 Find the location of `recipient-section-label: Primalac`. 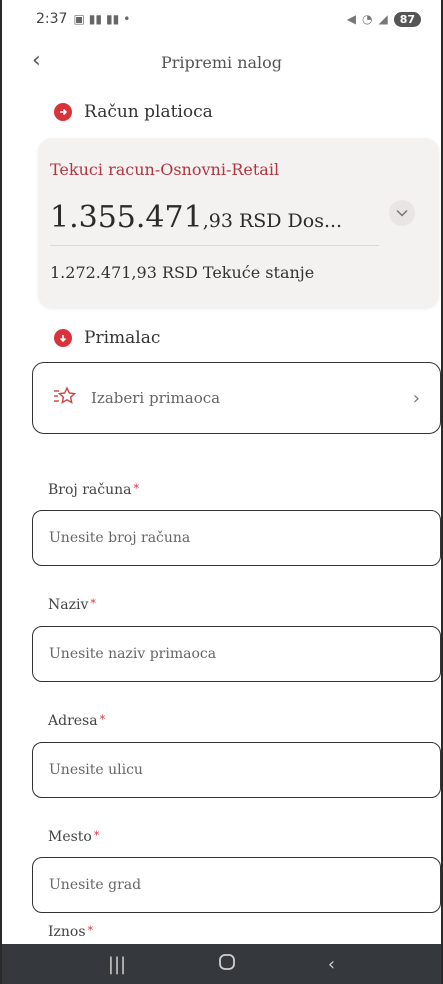

recipient-section-label: Primalac is located at coordinates (122, 338).